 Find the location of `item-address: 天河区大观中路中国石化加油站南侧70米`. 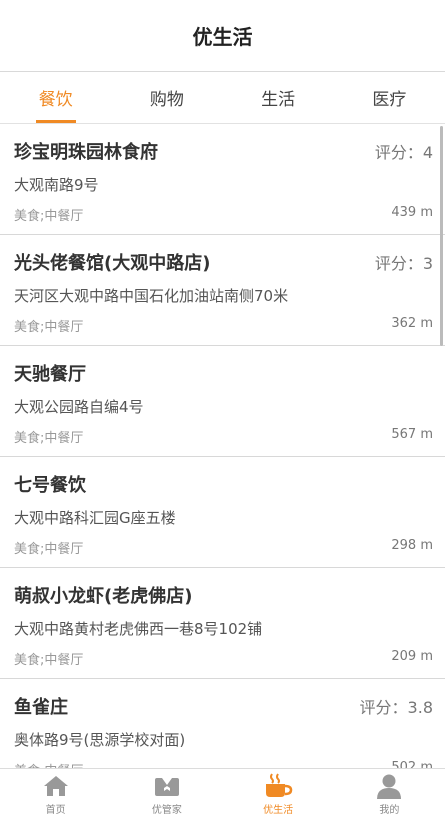

item-address: 天河区大观中路中国石化加油站南侧70米 is located at coordinates (151, 296).